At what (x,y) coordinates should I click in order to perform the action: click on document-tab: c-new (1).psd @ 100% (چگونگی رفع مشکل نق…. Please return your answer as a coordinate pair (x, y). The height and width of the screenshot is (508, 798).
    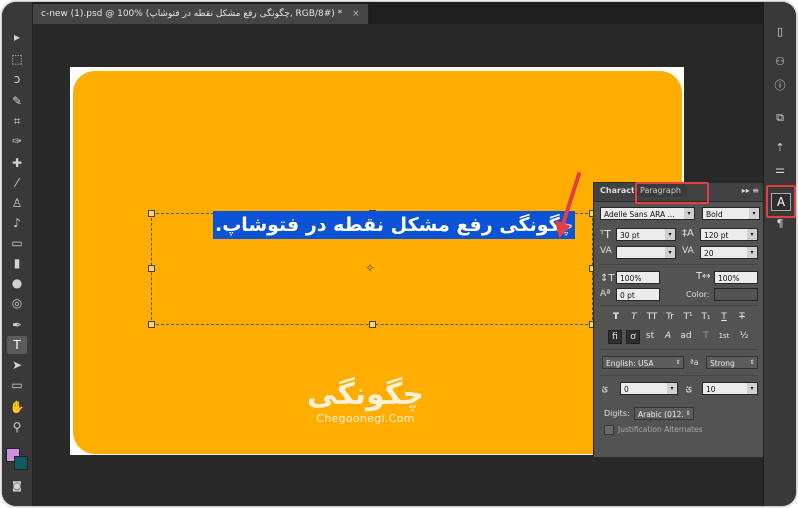
    Looking at the image, I should click on (201, 14).